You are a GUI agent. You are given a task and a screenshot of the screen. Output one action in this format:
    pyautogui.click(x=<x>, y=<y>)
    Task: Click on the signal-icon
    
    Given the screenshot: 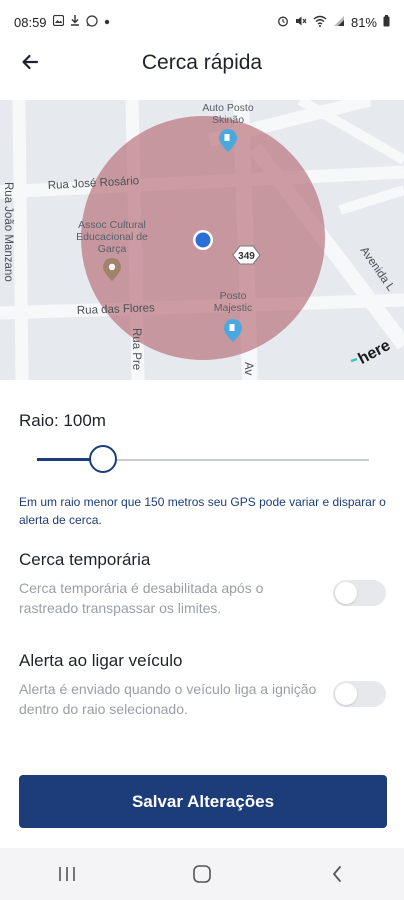 What is the action you would take?
    pyautogui.click(x=339, y=22)
    